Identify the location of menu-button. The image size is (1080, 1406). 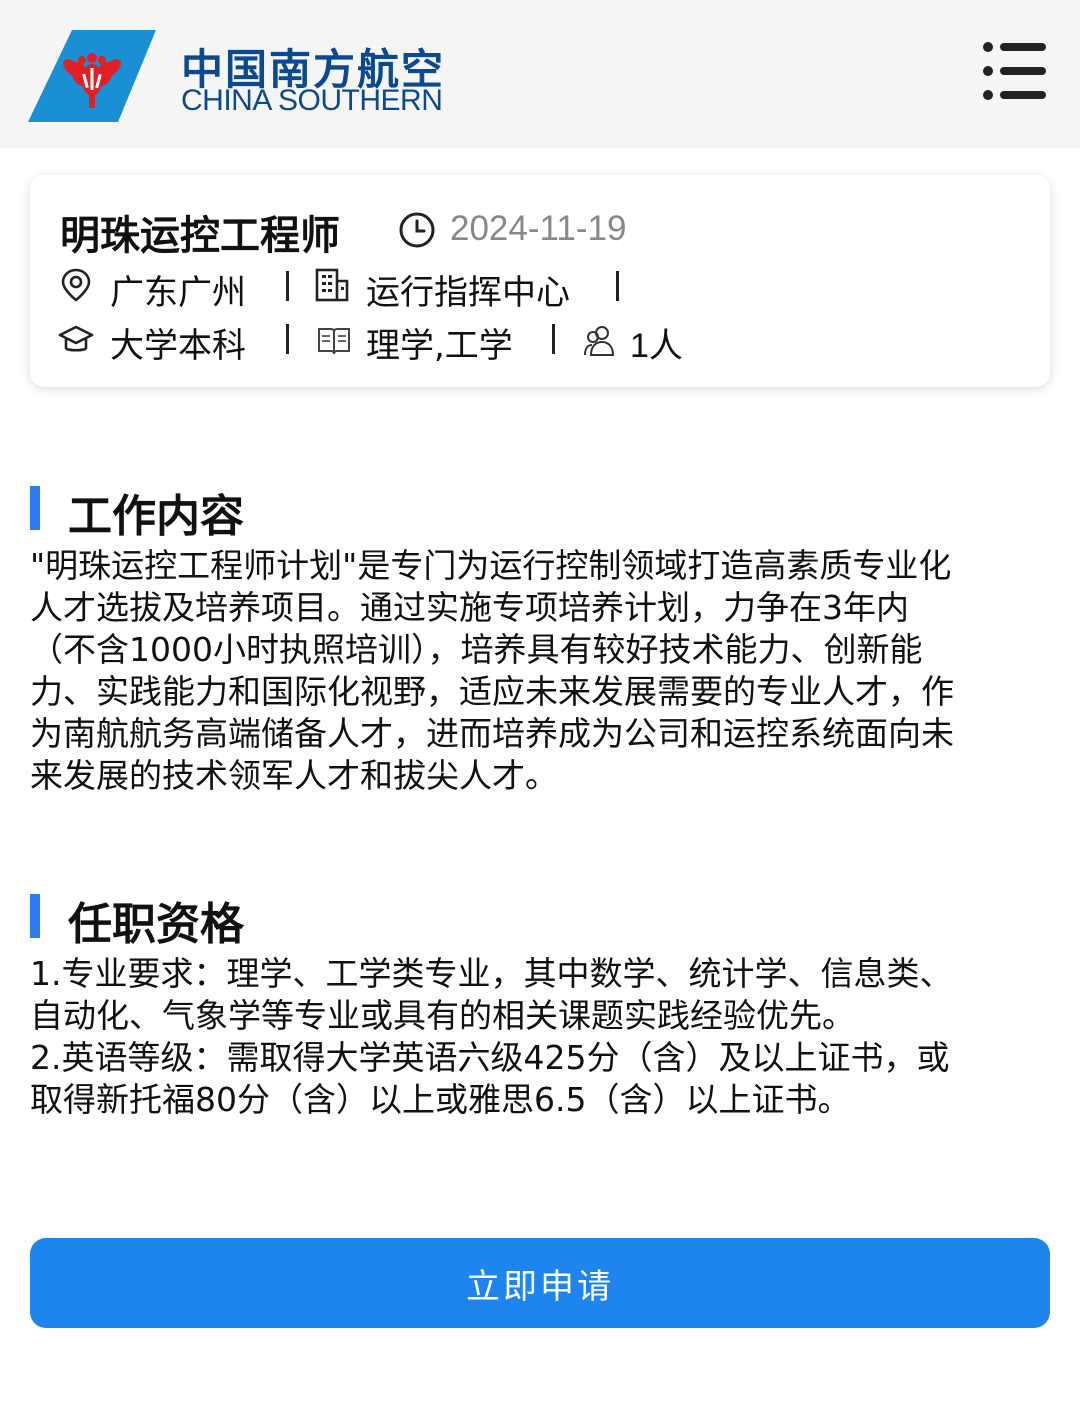
(1015, 71).